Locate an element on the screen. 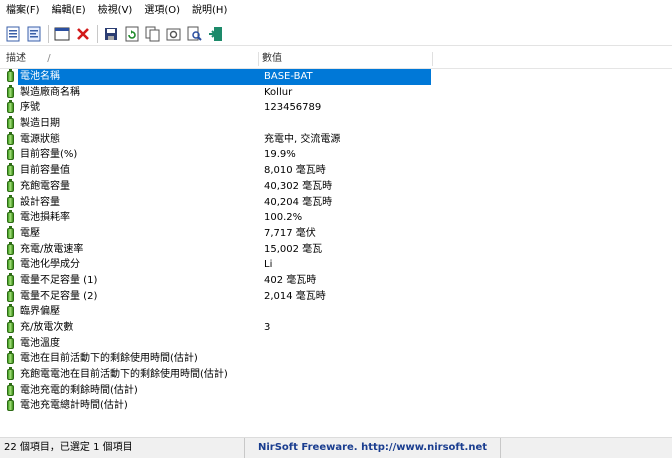  html-report-icon is located at coordinates (13, 34).